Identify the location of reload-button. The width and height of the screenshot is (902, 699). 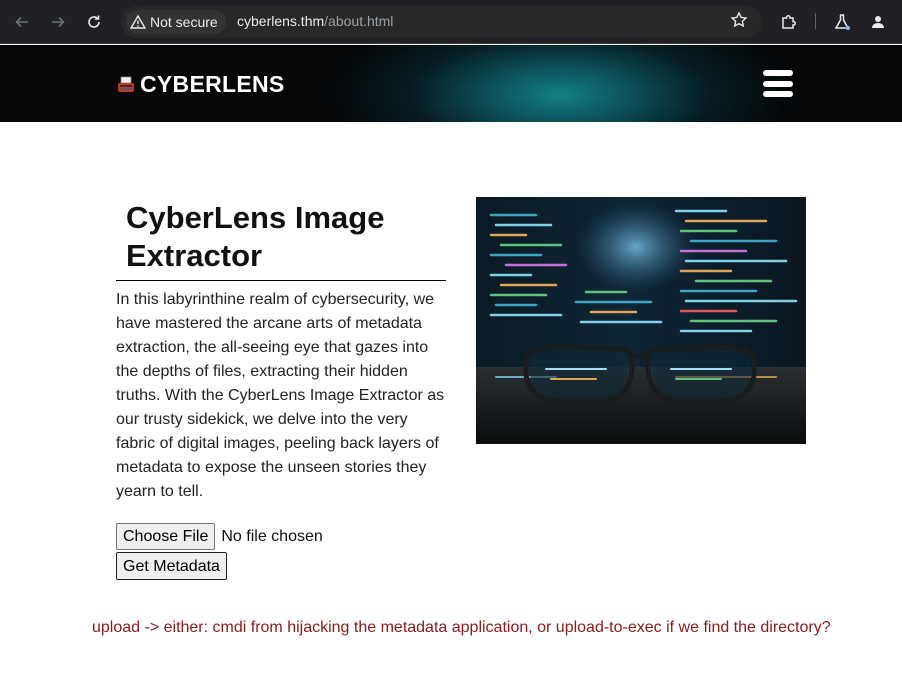
(94, 22).